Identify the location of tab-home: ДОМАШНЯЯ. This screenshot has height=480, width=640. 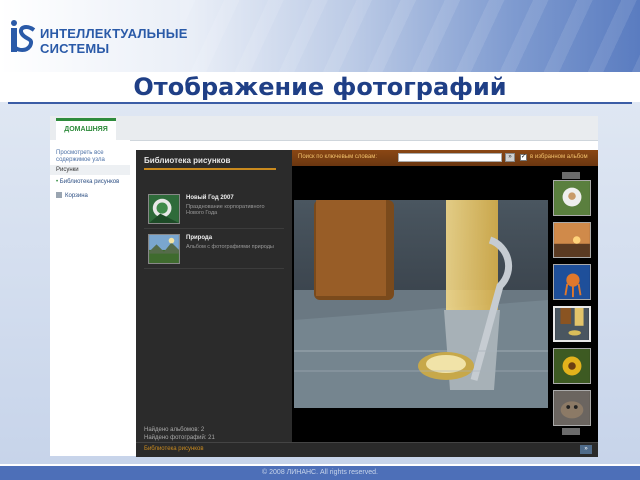
(86, 129).